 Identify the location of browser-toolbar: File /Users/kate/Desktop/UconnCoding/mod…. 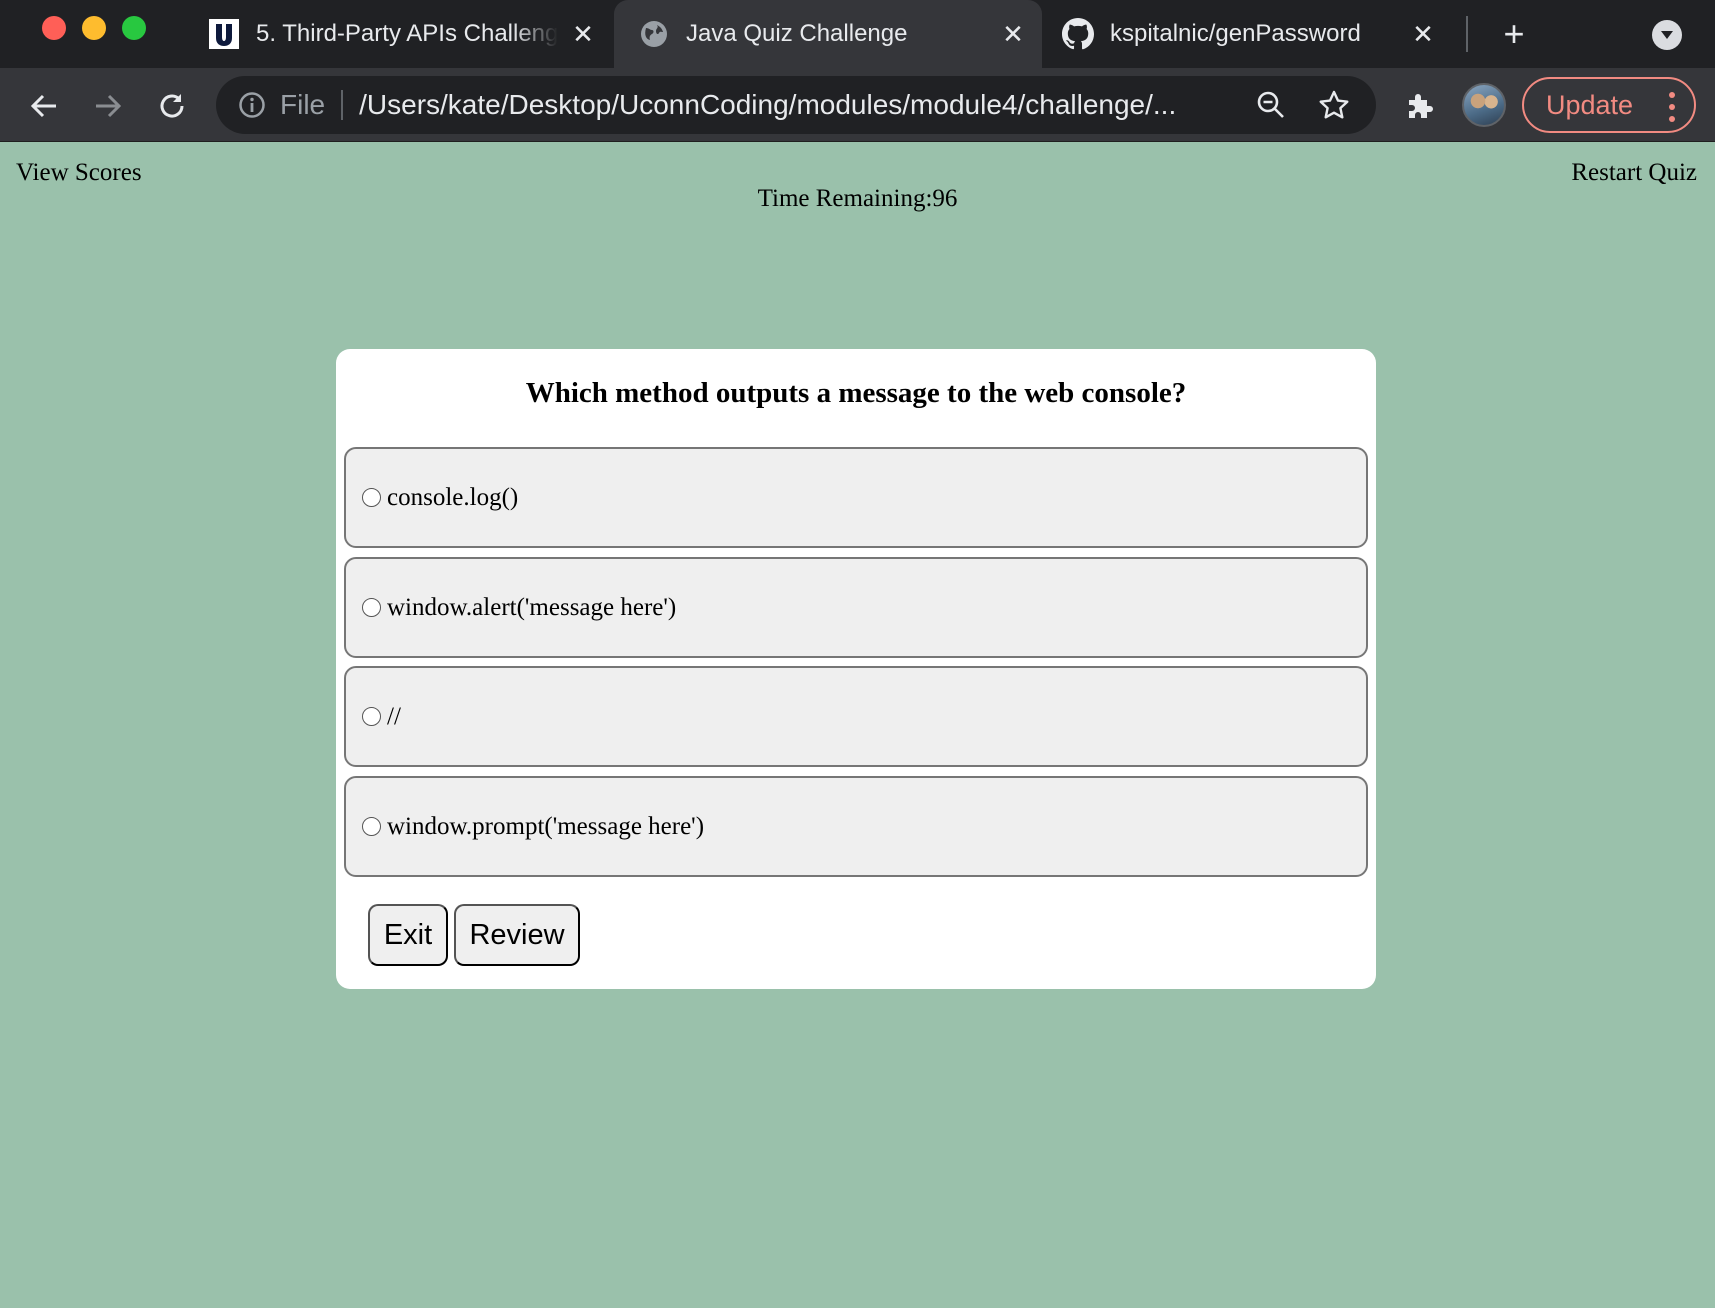
(857, 105).